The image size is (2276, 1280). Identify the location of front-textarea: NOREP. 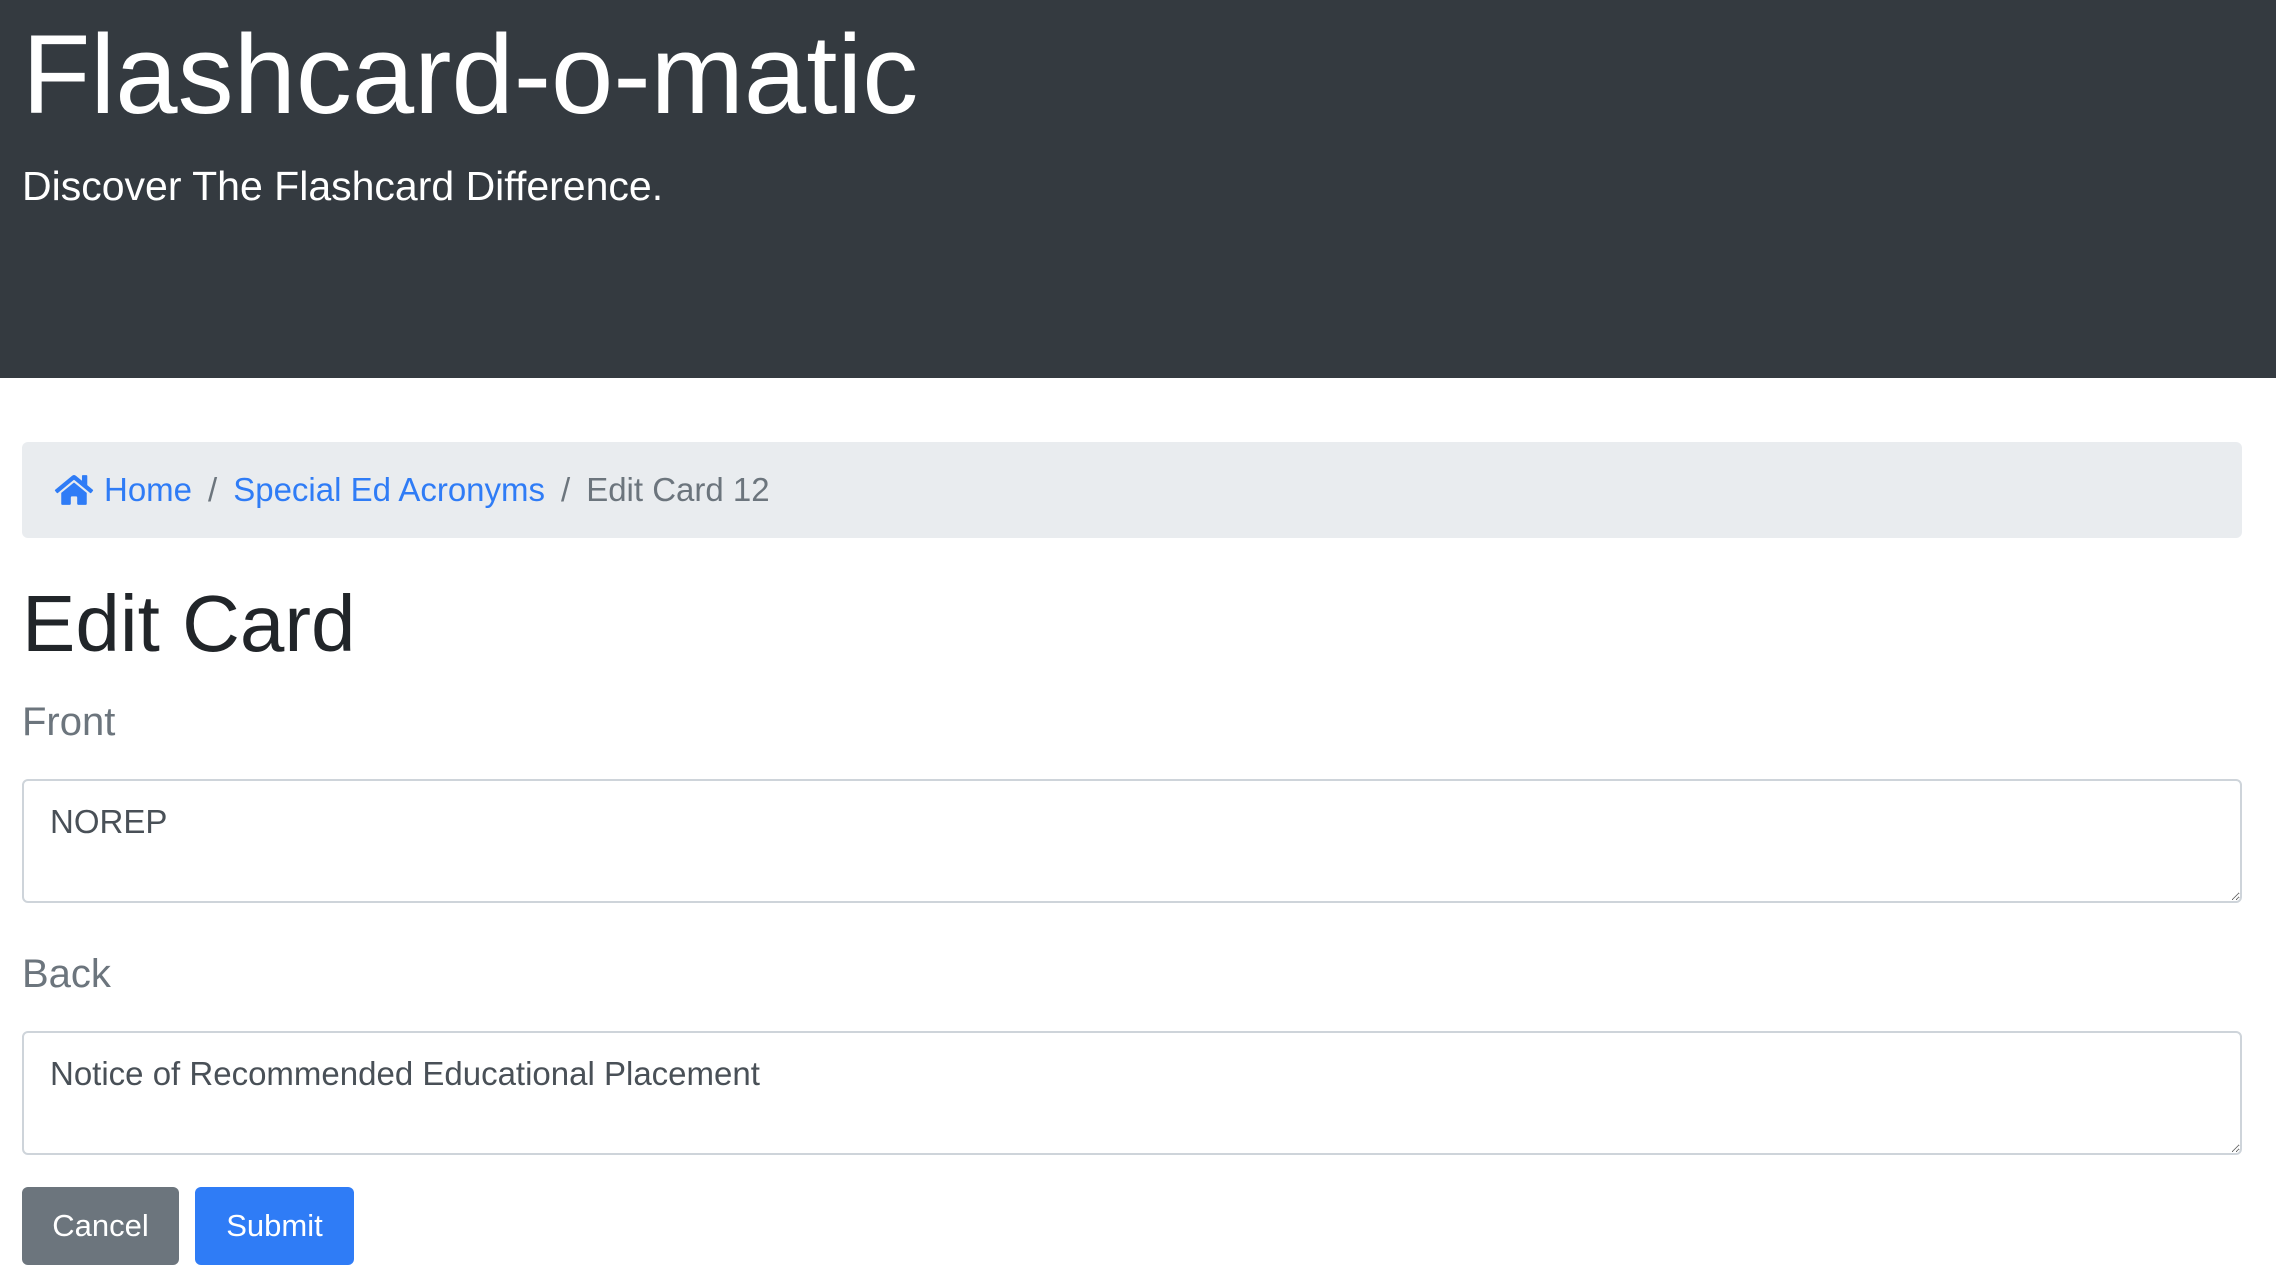
(1132, 841).